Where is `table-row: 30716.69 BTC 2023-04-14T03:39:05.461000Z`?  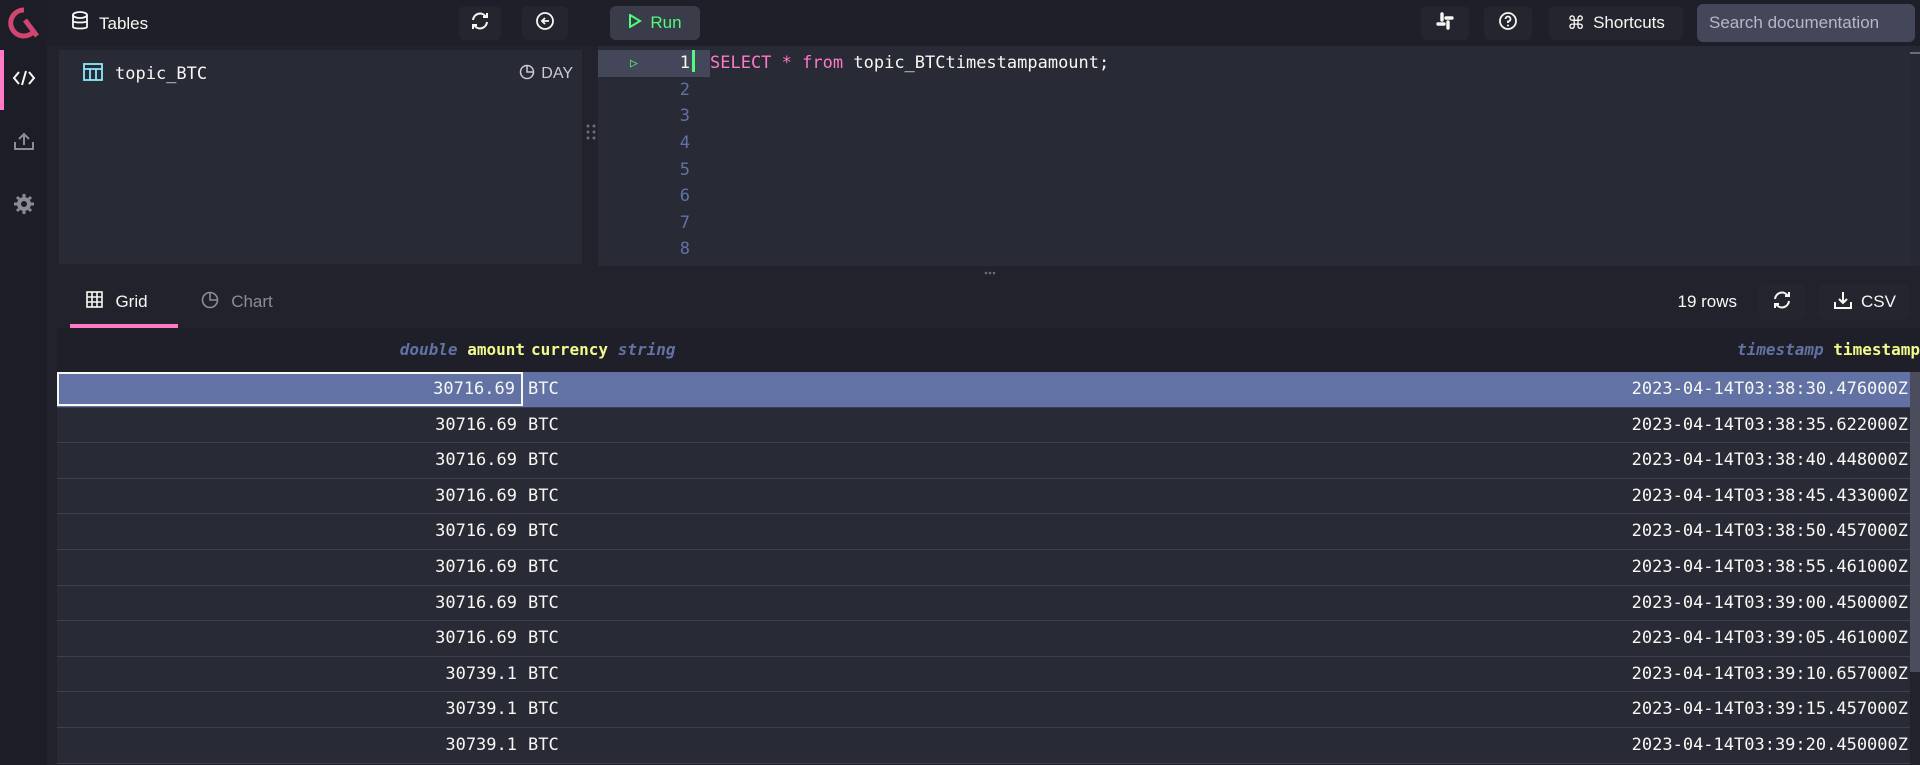 table-row: 30716.69 BTC 2023-04-14T03:39:05.461000Z is located at coordinates (983, 639).